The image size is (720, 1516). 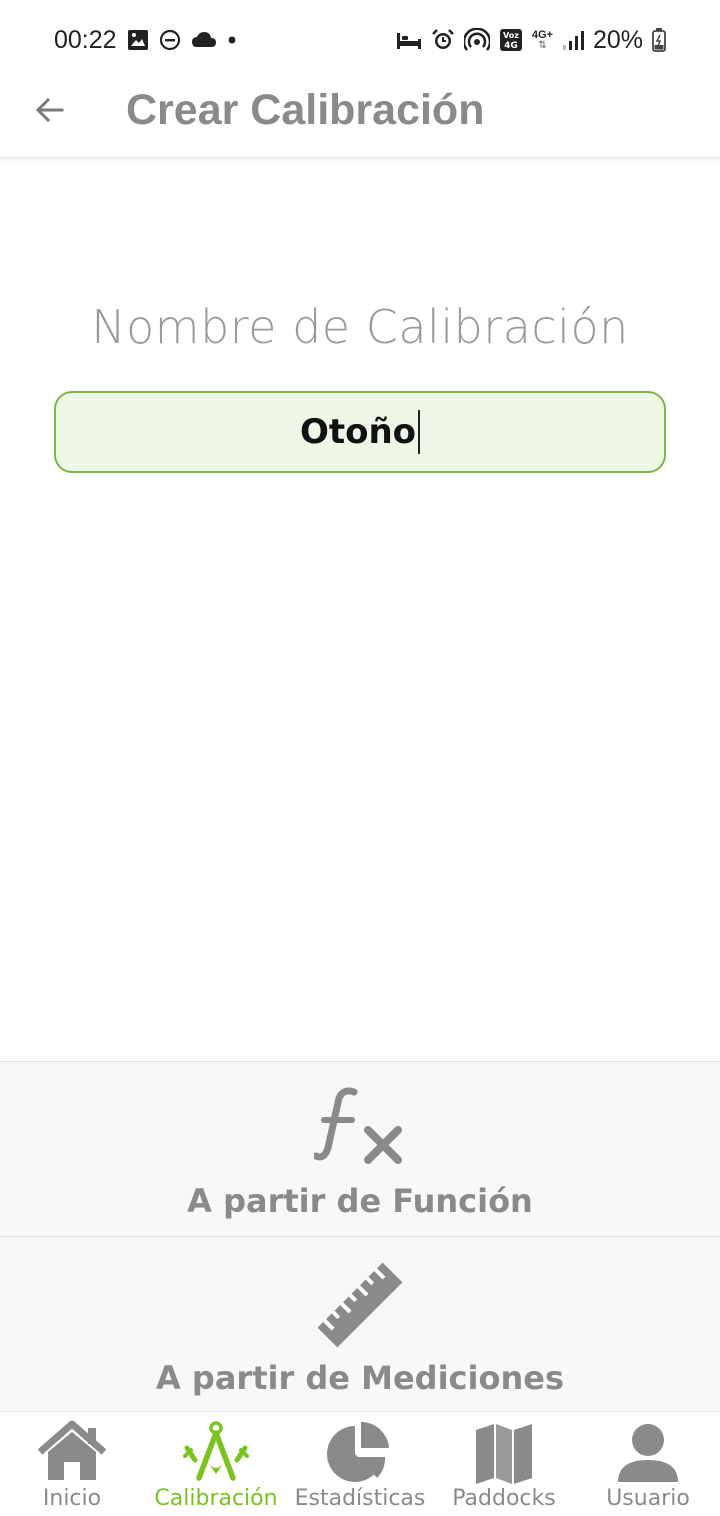 What do you see at coordinates (419, 432) in the screenshot?
I see `text-caret` at bounding box center [419, 432].